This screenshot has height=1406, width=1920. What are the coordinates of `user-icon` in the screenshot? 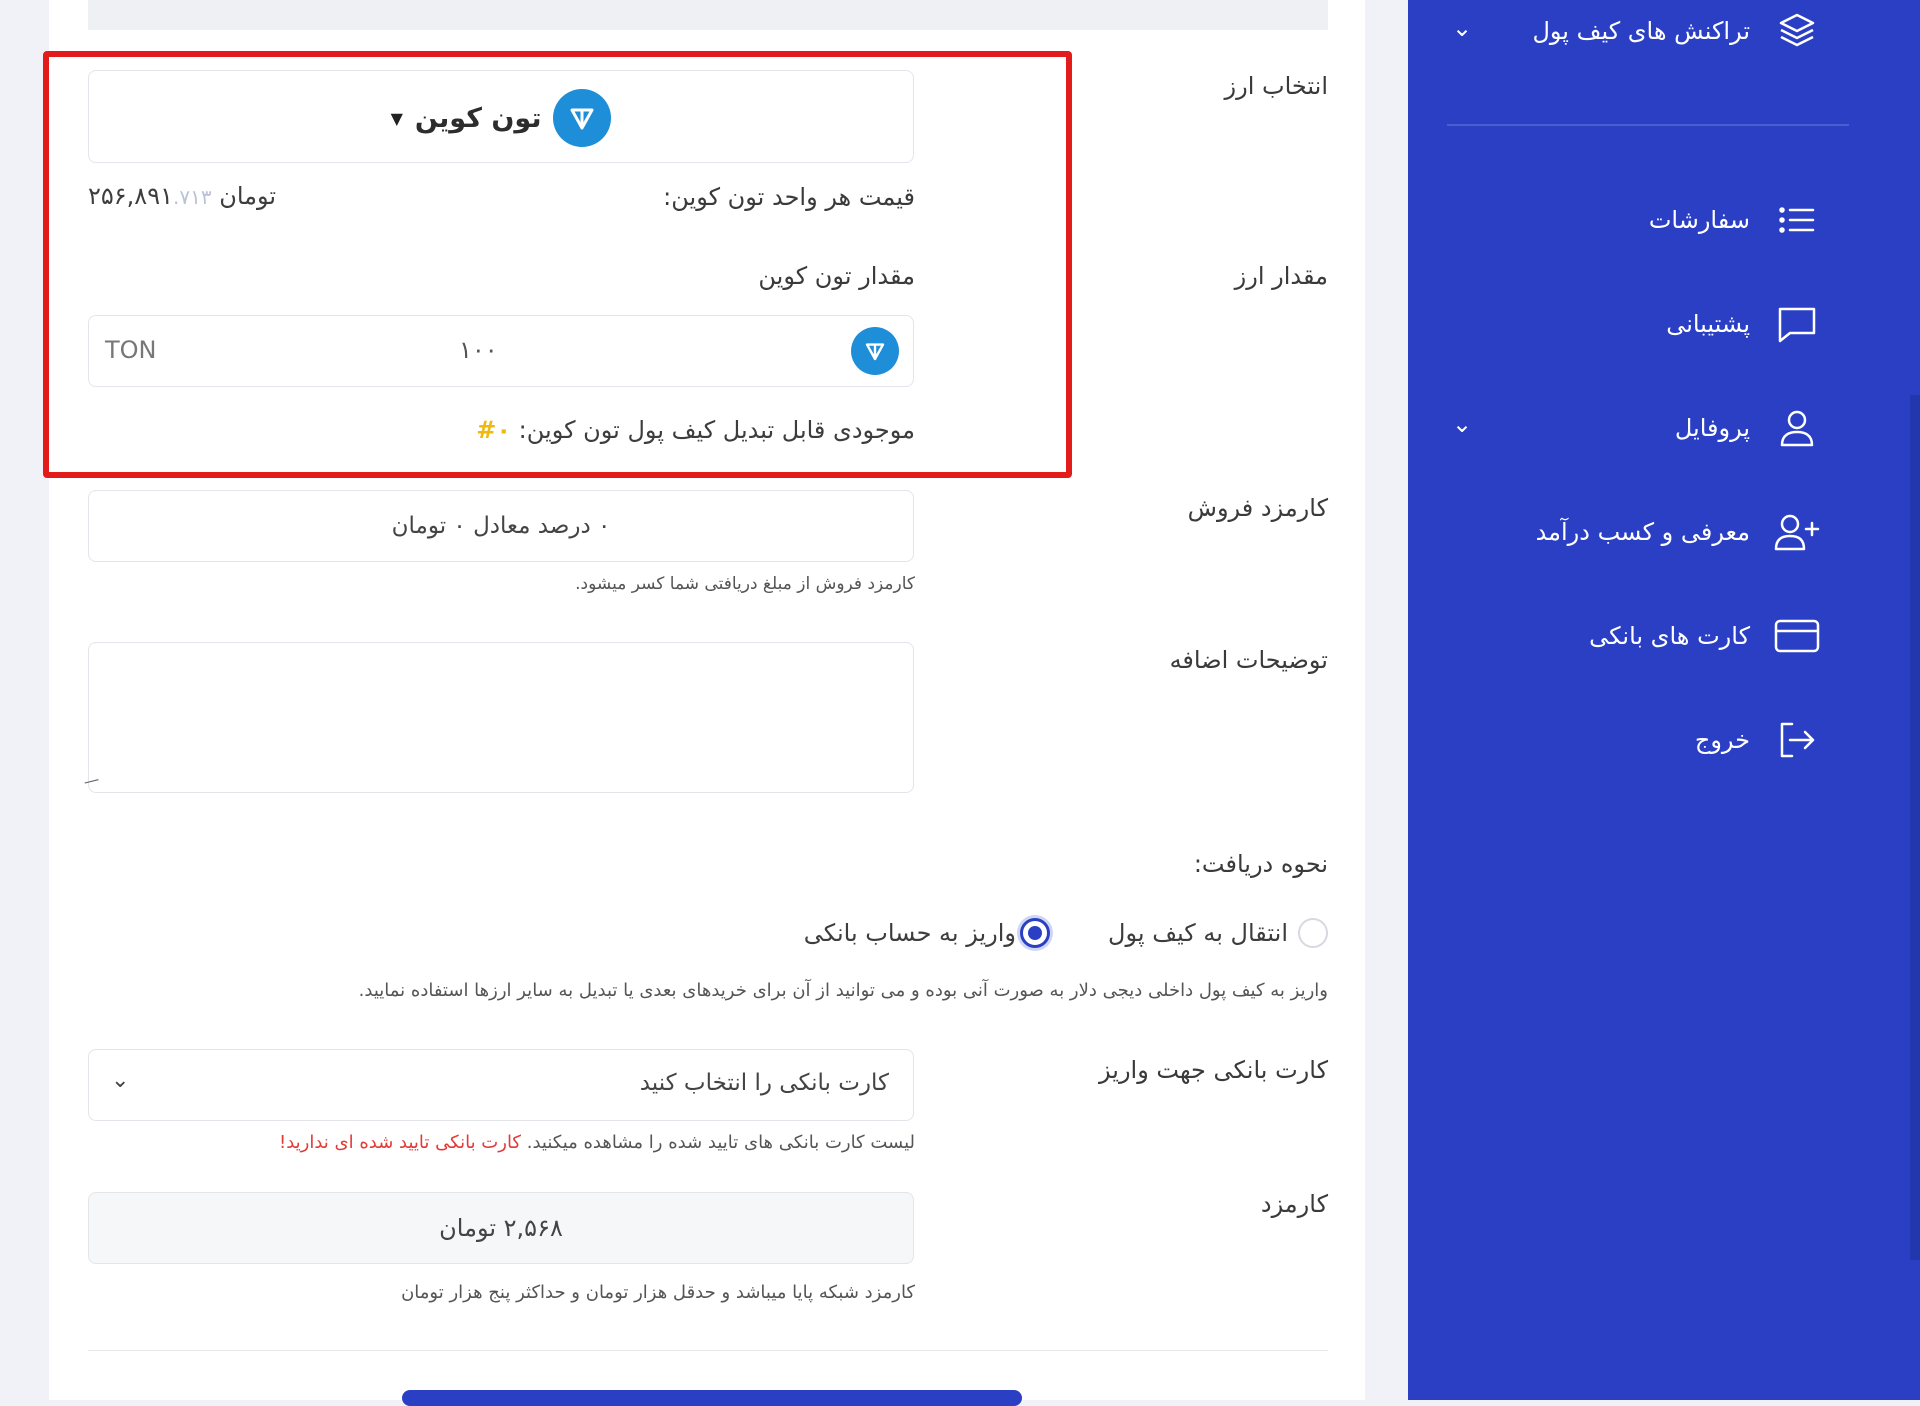 It's located at (1797, 428).